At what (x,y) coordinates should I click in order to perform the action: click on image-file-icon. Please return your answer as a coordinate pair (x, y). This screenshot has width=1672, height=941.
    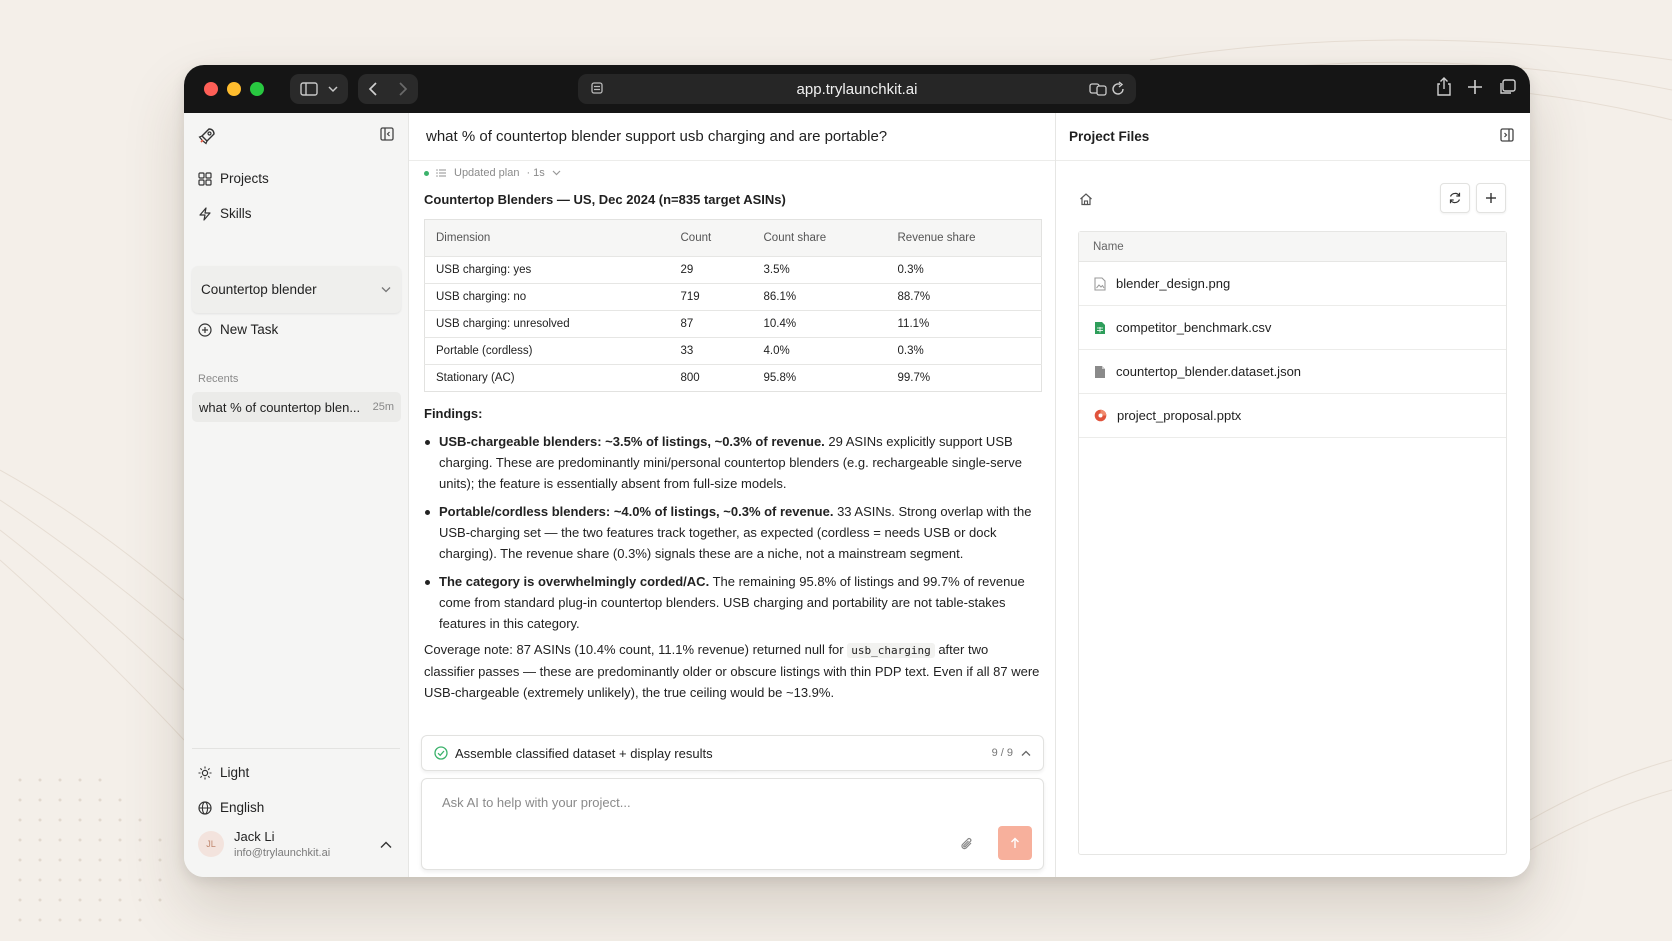
    Looking at the image, I should click on (1100, 283).